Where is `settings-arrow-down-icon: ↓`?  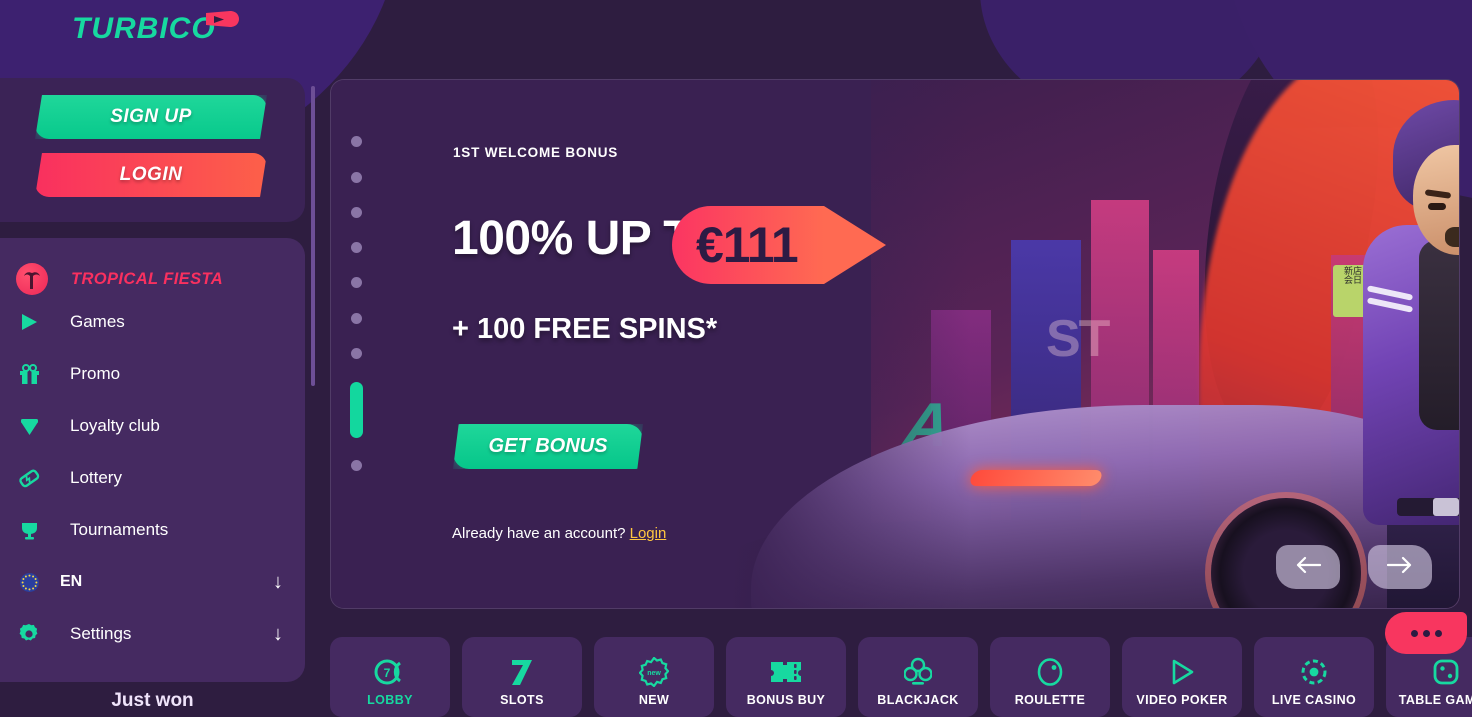 settings-arrow-down-icon: ↓ is located at coordinates (278, 634).